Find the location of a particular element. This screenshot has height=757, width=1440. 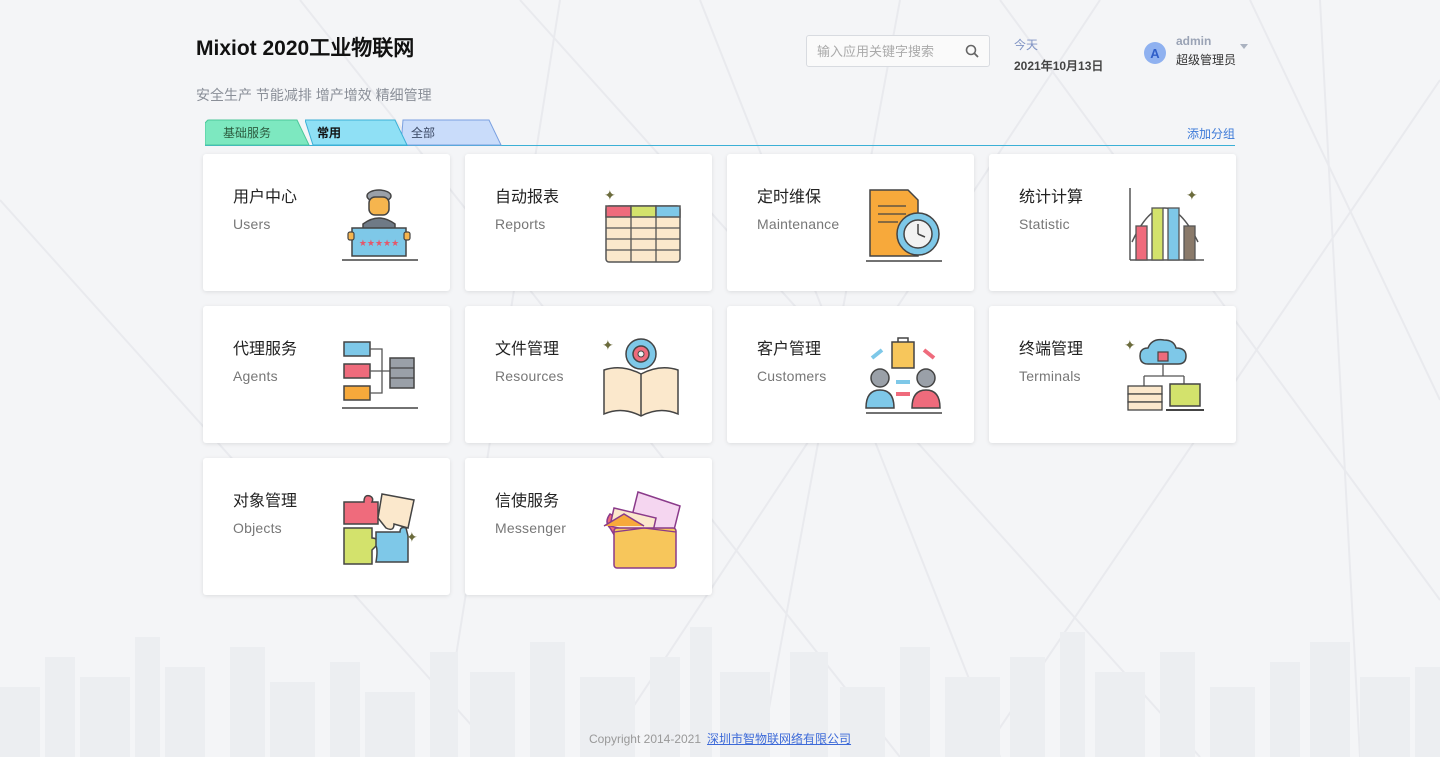

card-title: 代理服务 is located at coordinates (265, 349).